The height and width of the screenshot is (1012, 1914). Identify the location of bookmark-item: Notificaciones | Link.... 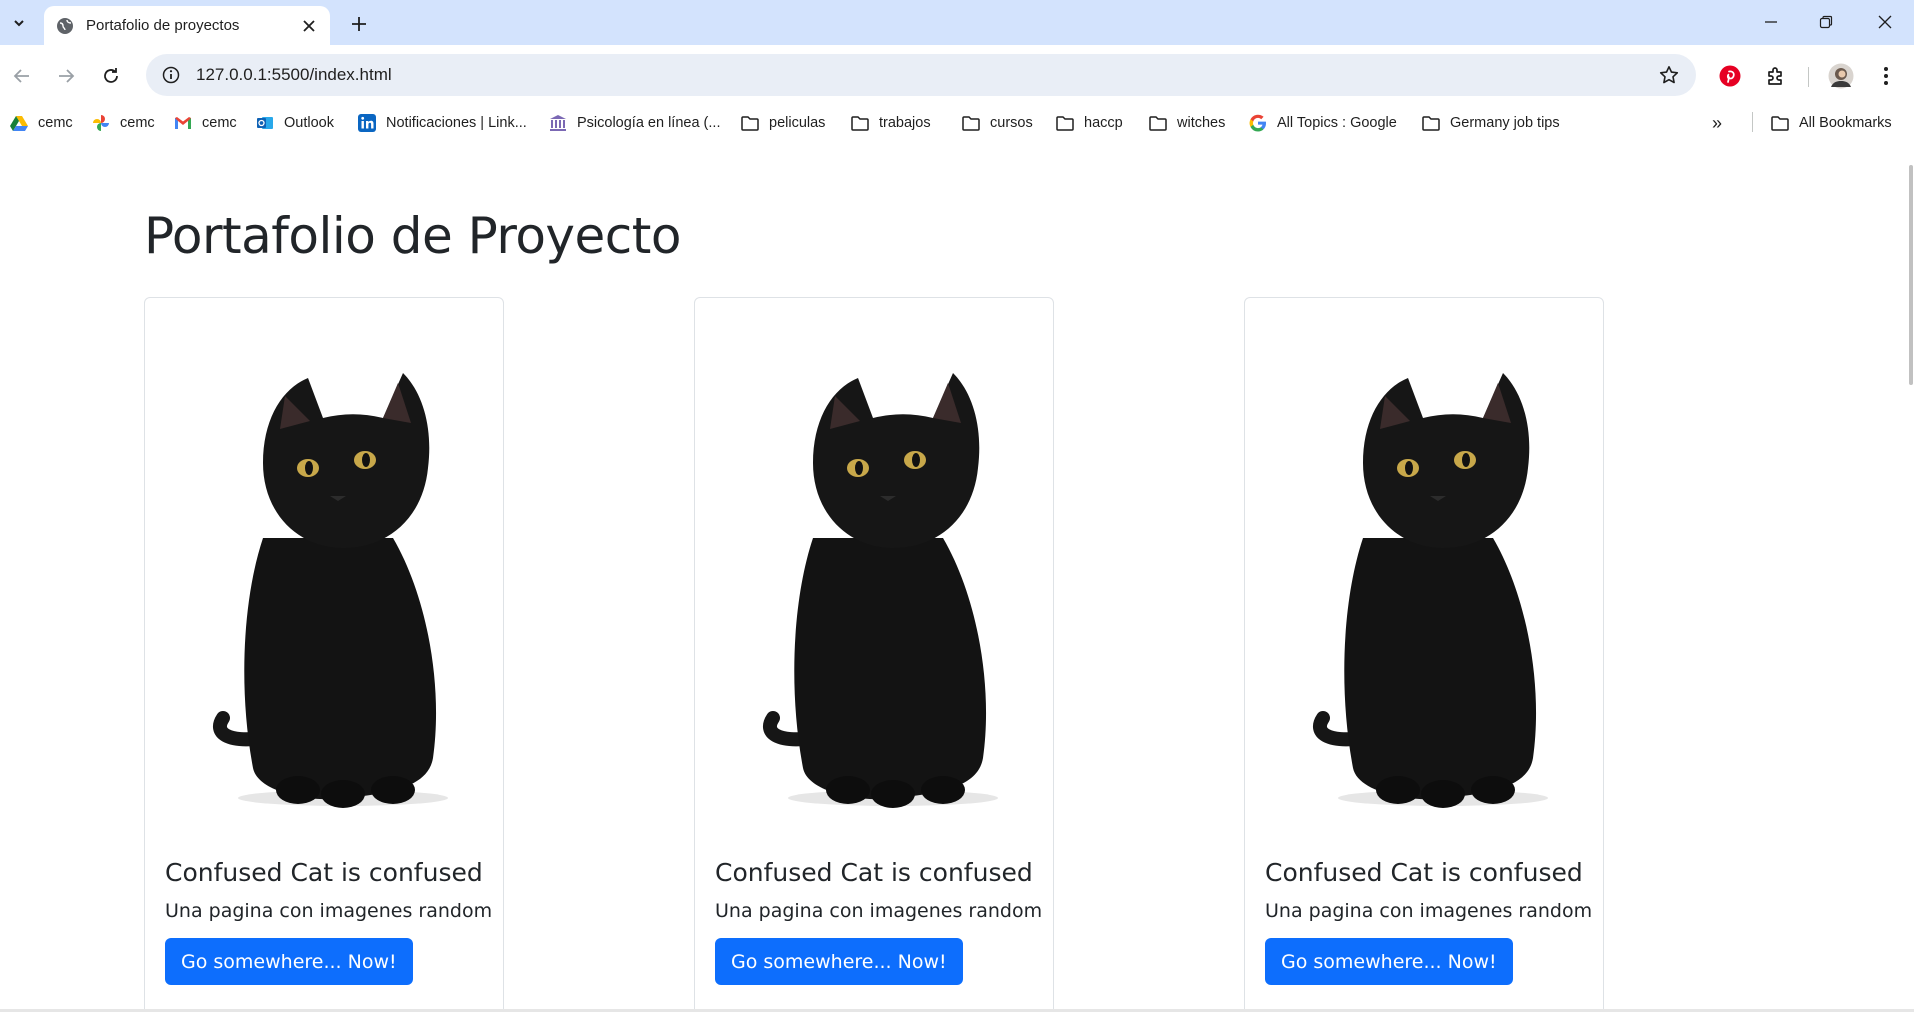
(442, 123).